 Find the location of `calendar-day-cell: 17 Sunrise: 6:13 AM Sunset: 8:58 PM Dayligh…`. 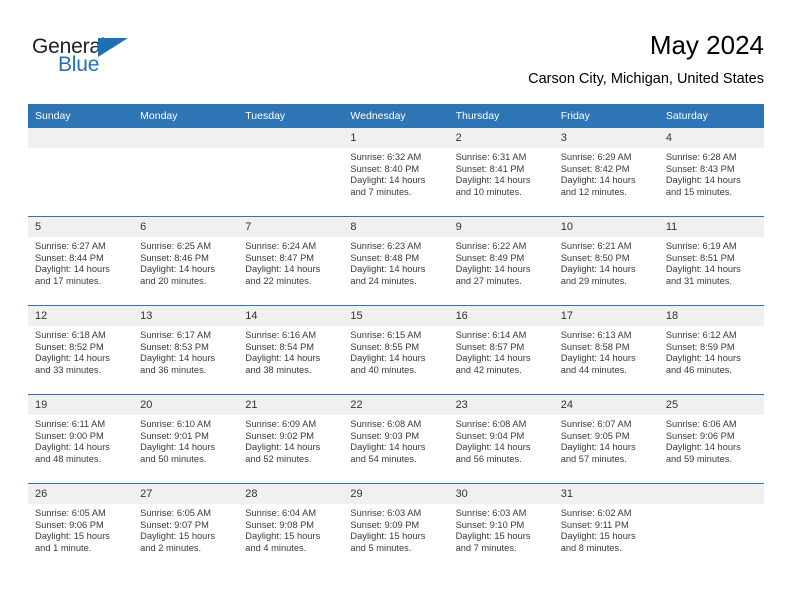

calendar-day-cell: 17 Sunrise: 6:13 AM Sunset: 8:58 PM Dayligh… is located at coordinates (606, 350).